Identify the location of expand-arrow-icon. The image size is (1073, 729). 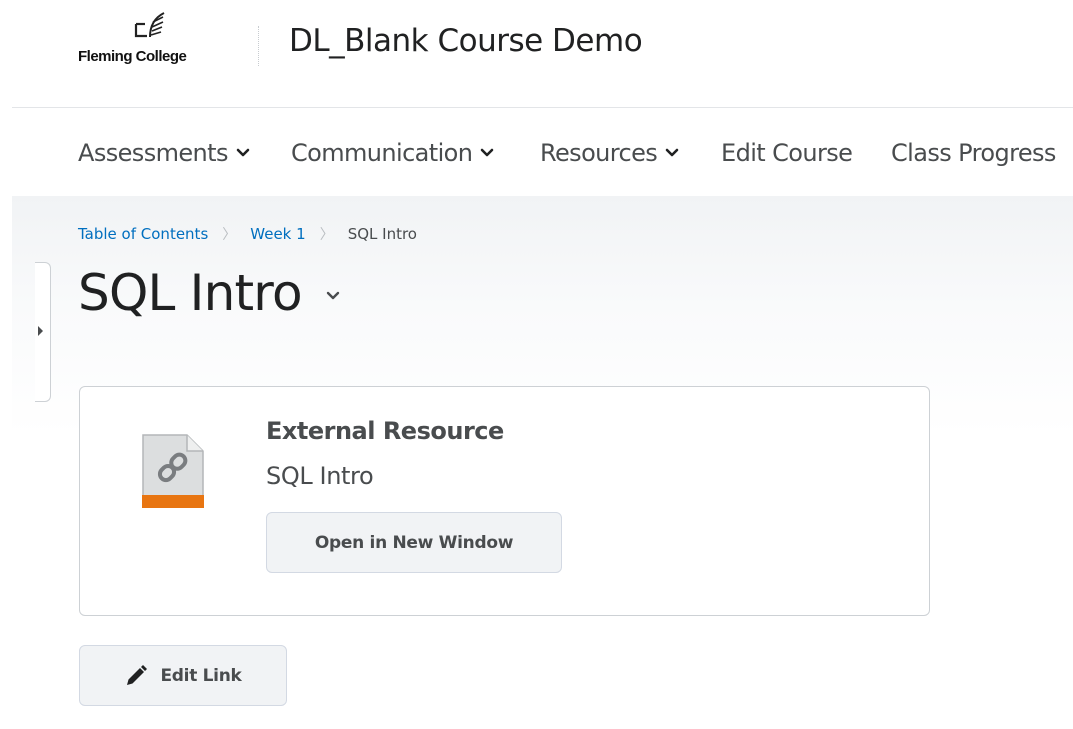
(40, 331).